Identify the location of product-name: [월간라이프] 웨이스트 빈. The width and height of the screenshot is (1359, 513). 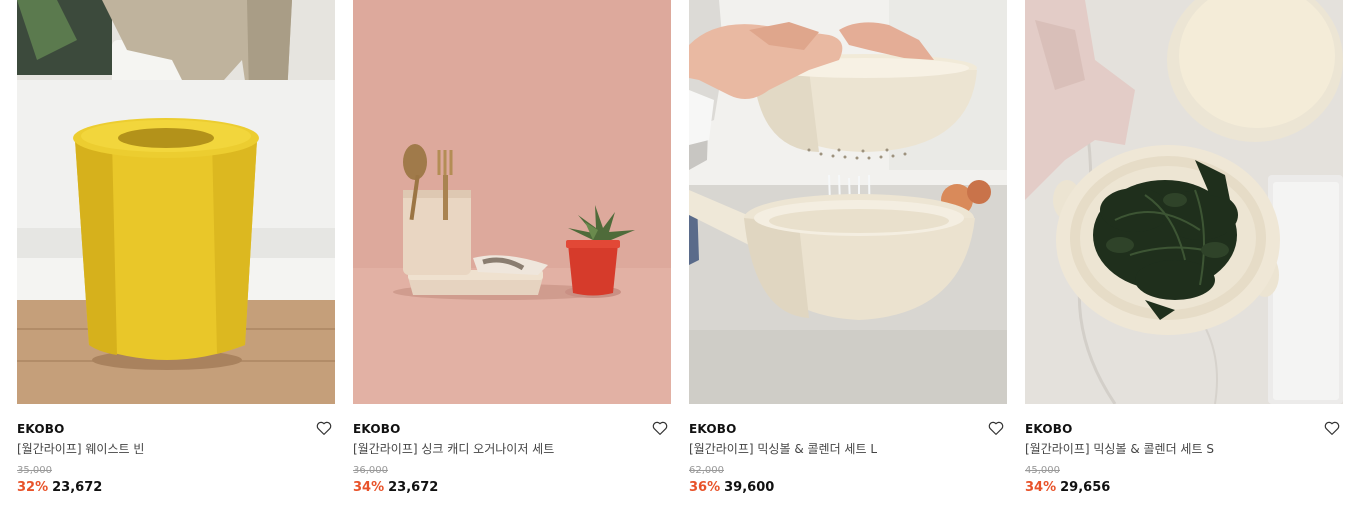
(176, 449).